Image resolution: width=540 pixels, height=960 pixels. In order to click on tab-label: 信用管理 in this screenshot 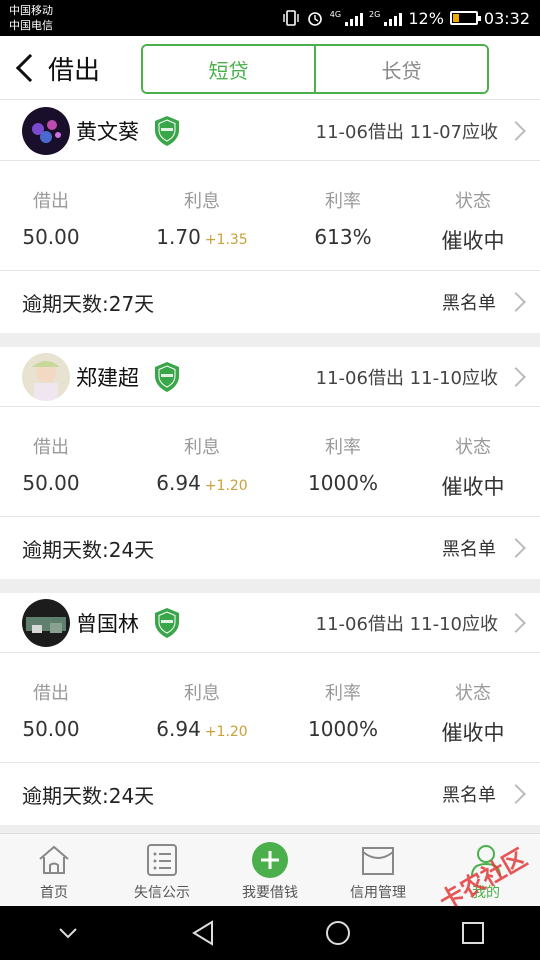, I will do `click(378, 893)`.